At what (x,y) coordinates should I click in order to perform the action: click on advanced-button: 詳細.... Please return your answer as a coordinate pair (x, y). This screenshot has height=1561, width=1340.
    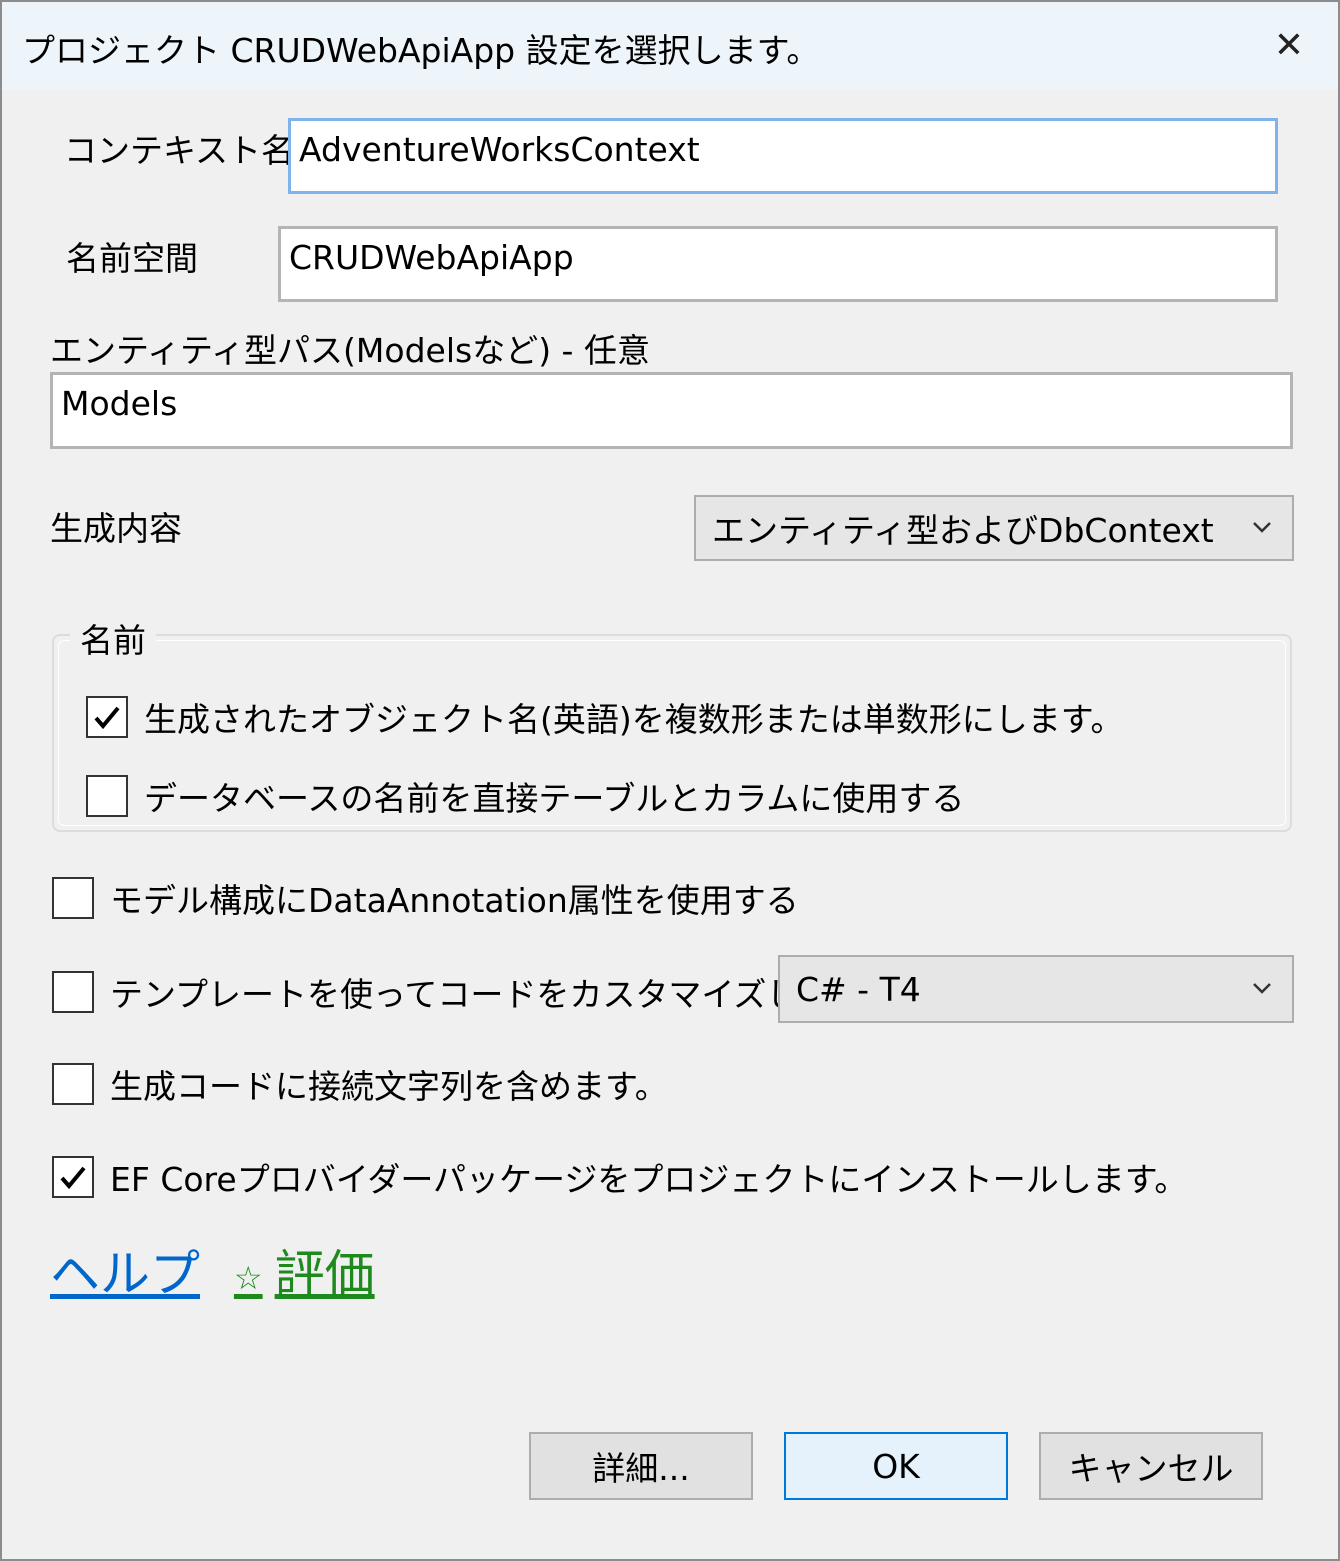
    Looking at the image, I should click on (641, 1466).